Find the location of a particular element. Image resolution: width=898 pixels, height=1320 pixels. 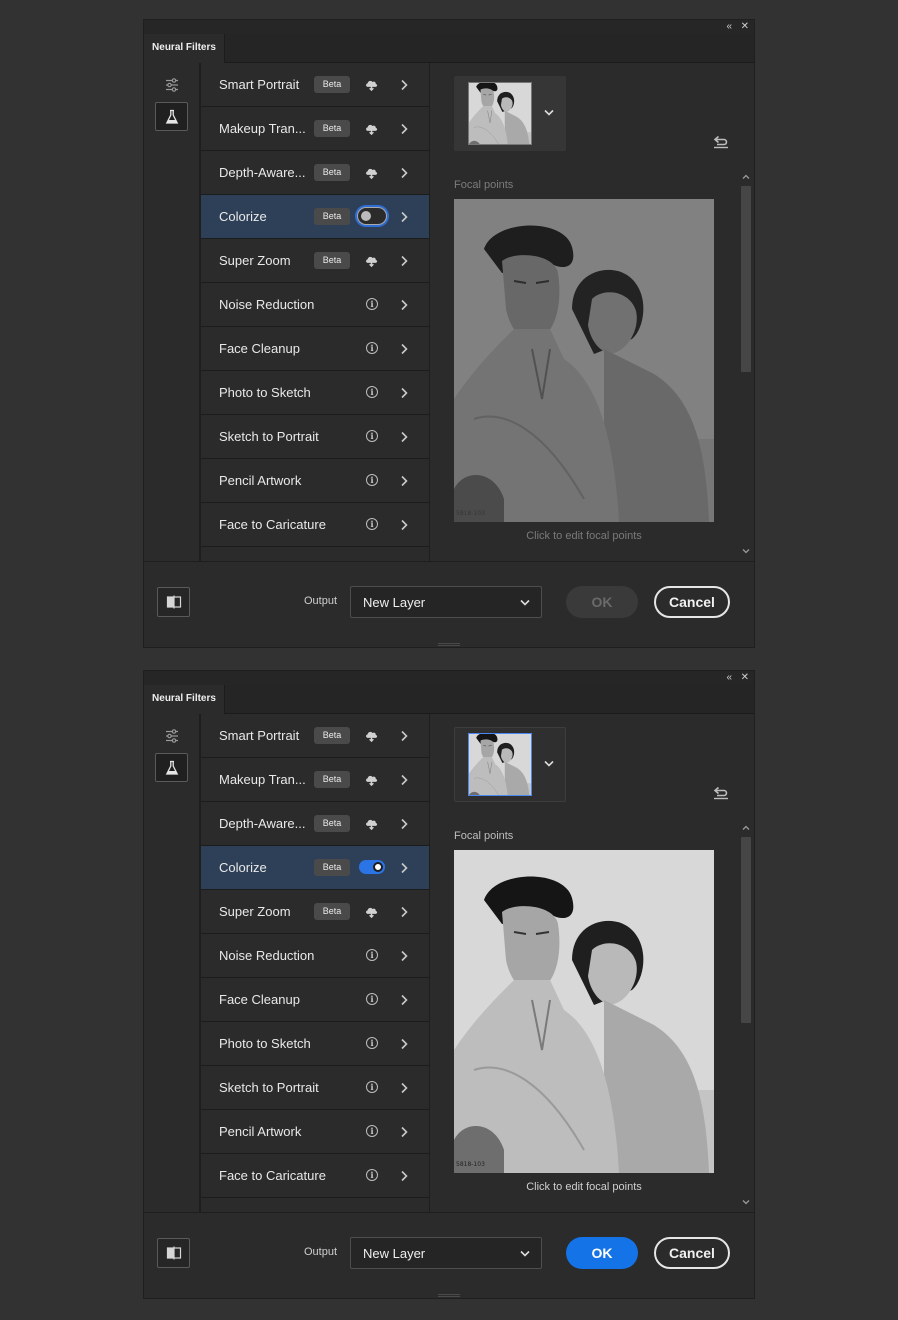

filter-item-makeup-tran: Makeup Tran... Beta is located at coordinates (315, 129).